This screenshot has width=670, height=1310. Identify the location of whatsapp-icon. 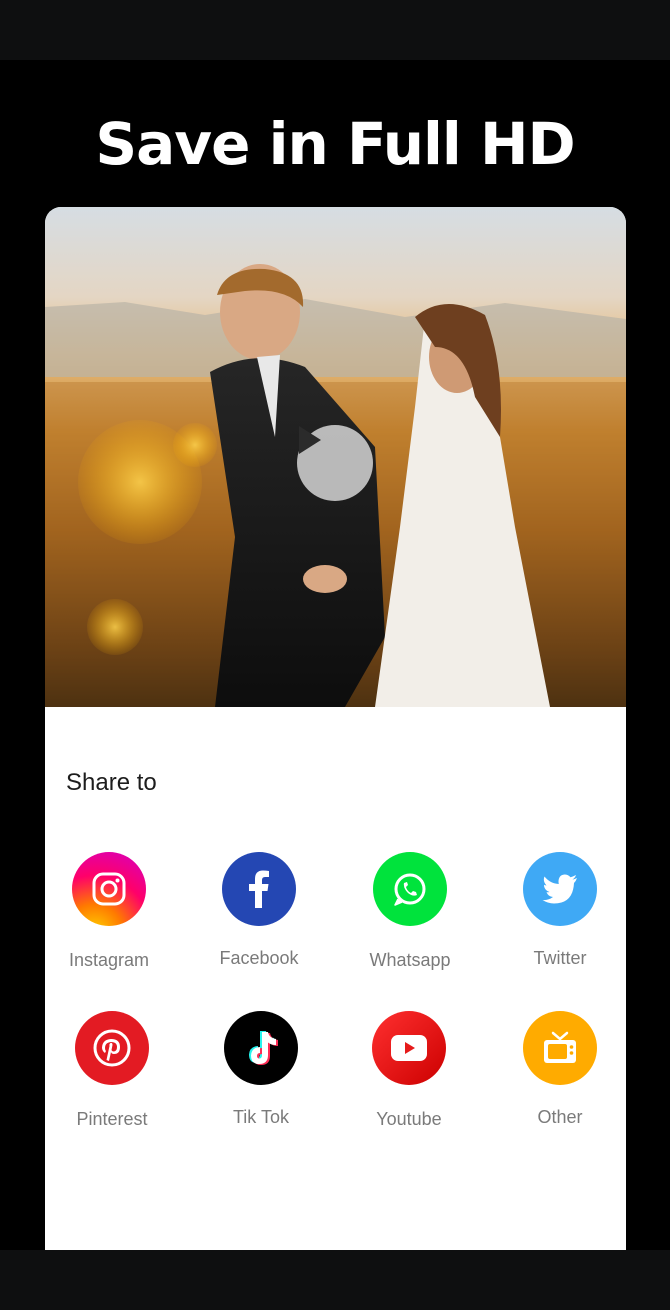
(410, 889).